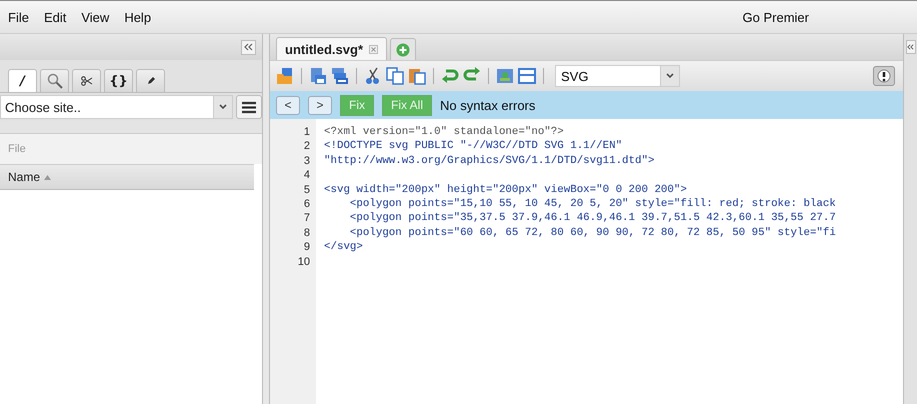 The height and width of the screenshot is (404, 917). I want to click on menu-button, so click(249, 107).